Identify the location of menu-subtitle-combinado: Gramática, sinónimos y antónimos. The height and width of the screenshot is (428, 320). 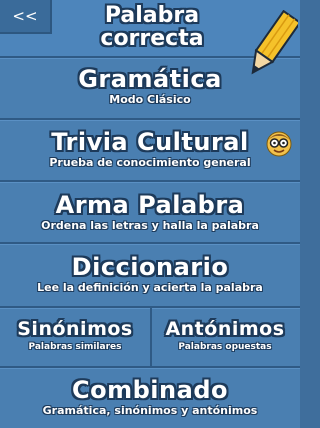
(150, 410).